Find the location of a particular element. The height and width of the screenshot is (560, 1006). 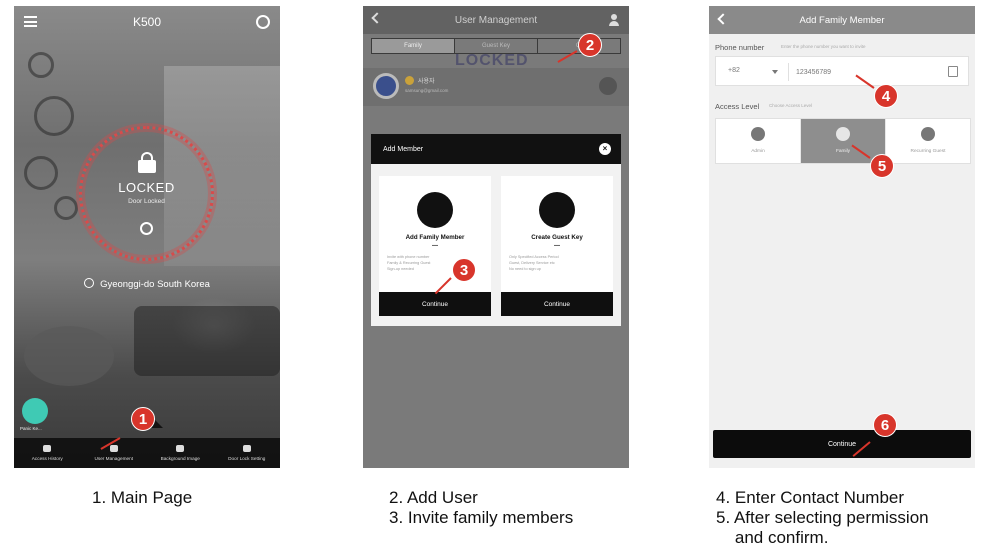

contacts-icon is located at coordinates (953, 71).